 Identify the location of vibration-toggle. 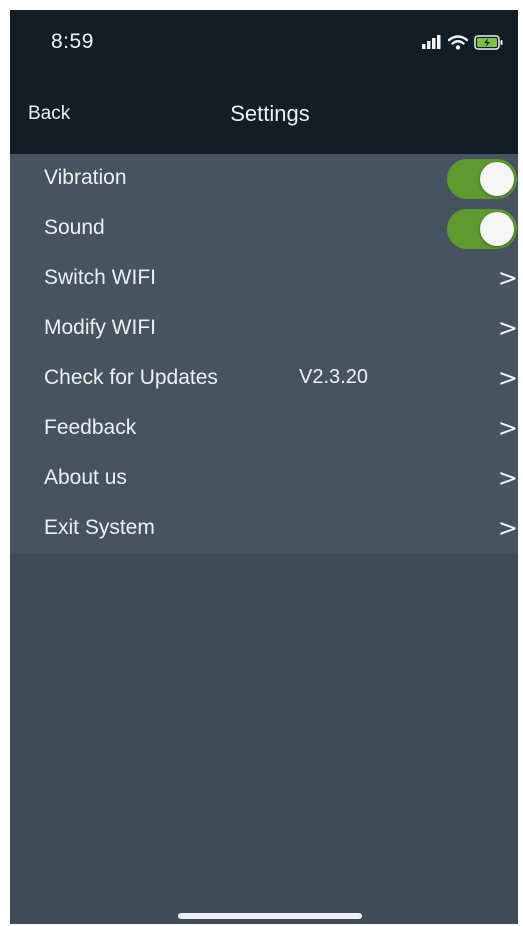
(482, 179).